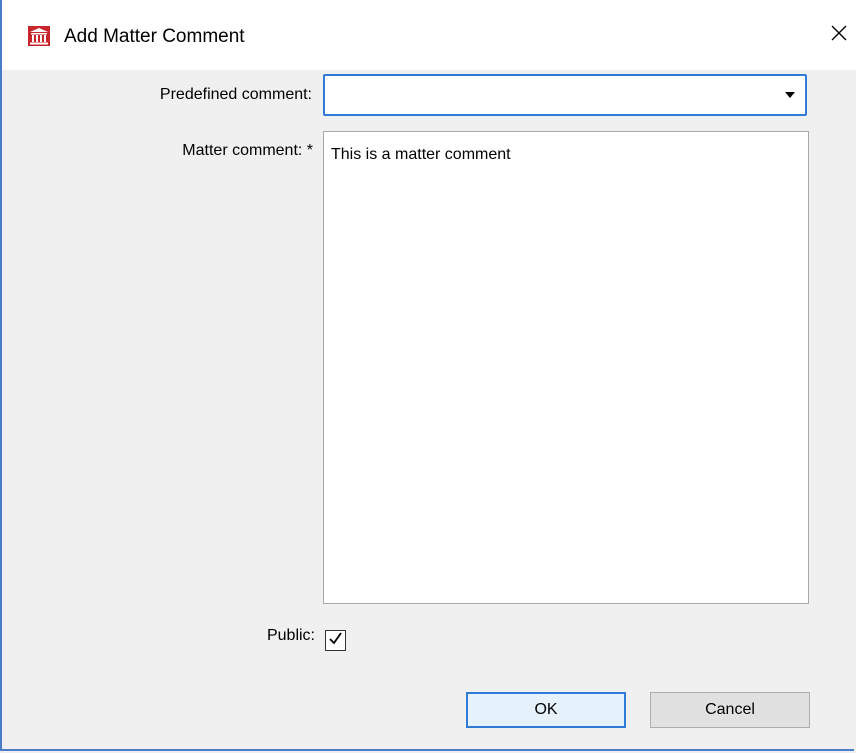 The width and height of the screenshot is (856, 753). I want to click on public-label: Public:, so click(290, 635).